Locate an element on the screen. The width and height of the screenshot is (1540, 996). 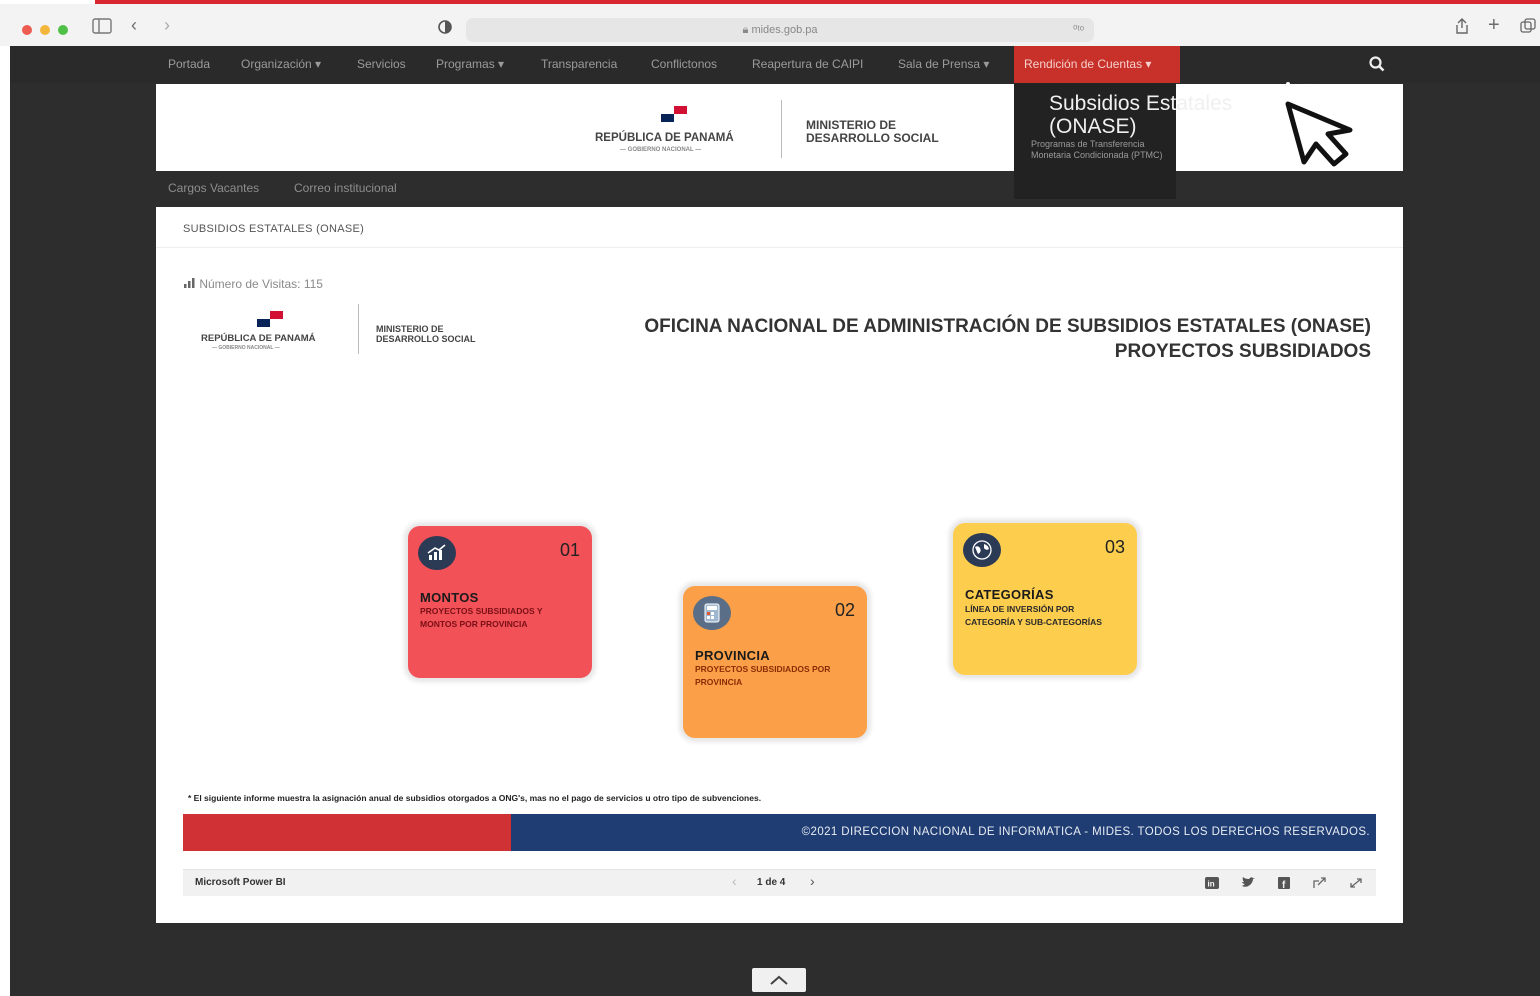
report-ministry-line-2: DESARROLLO SOCIAL is located at coordinates (426, 339).